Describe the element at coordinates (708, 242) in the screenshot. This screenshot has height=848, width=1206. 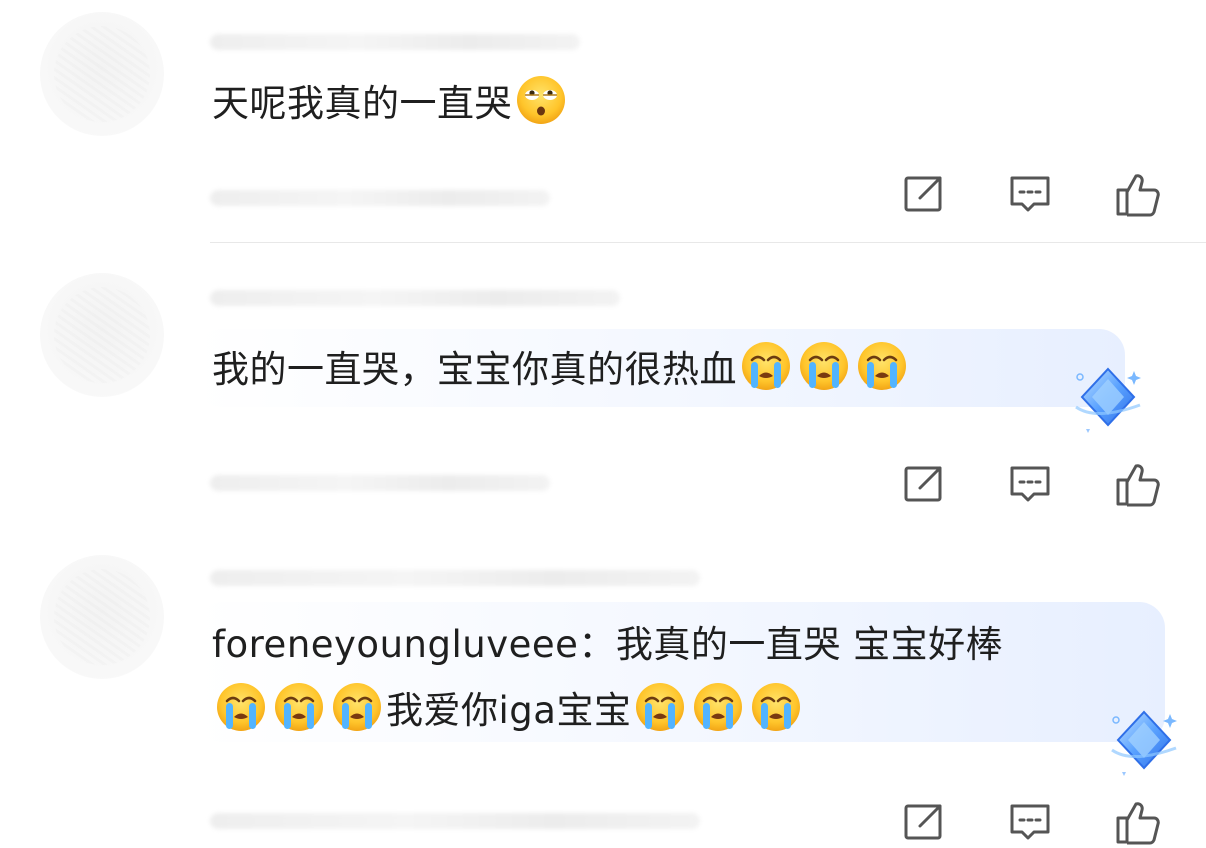
I see `divider` at that location.